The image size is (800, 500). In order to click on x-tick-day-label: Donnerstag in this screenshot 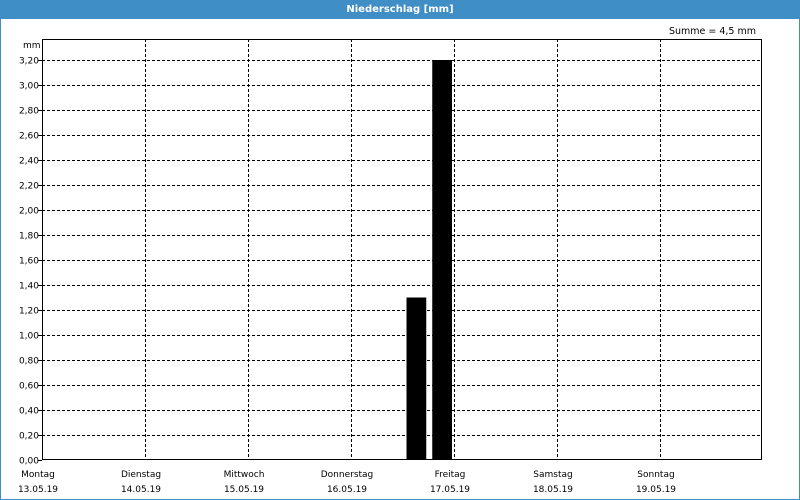, I will do `click(347, 475)`.